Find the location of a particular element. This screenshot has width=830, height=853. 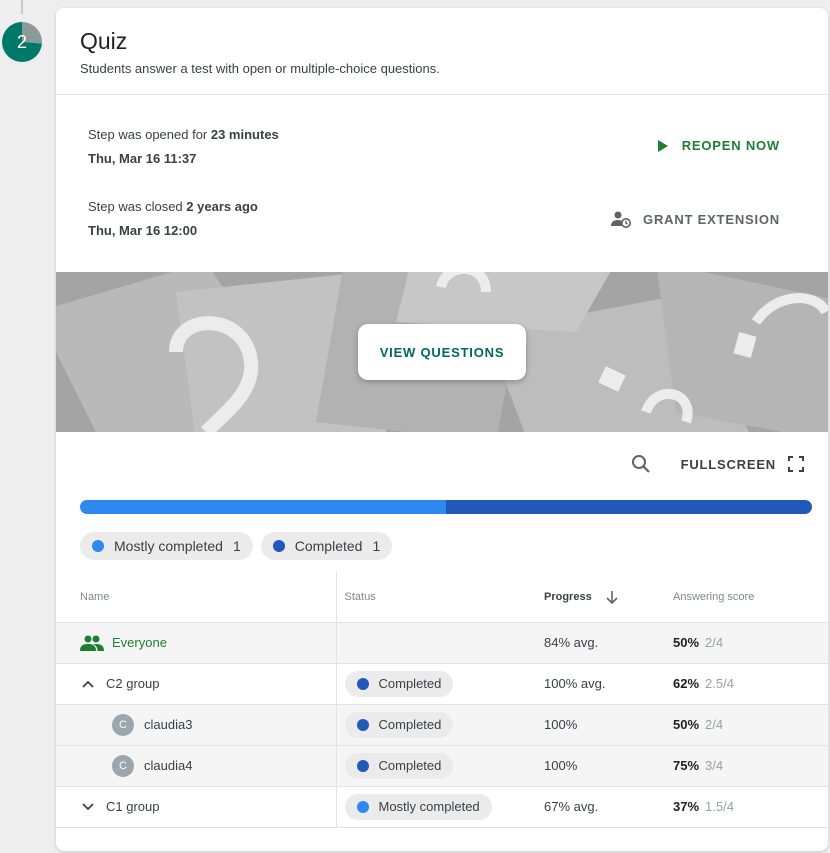

view-questions-button: VIEW QUESTIONS is located at coordinates (442, 352).